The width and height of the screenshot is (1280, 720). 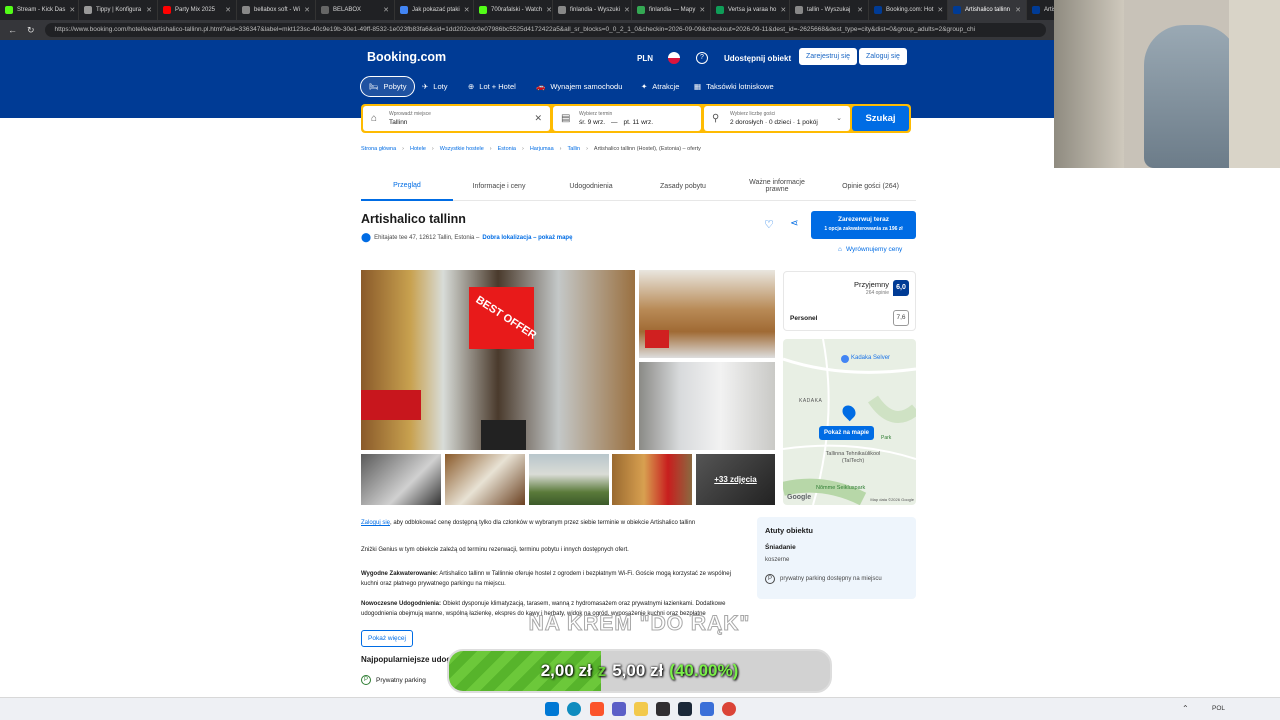 I want to click on book-now-sub: 1 opcja zakwaterowania za 196 zł, so click(x=863, y=229).